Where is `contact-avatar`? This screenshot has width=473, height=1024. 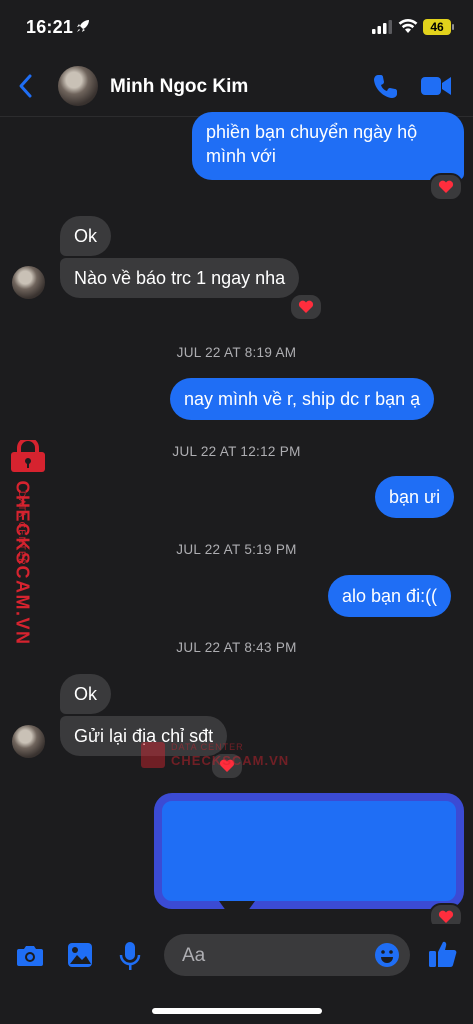 contact-avatar is located at coordinates (78, 86).